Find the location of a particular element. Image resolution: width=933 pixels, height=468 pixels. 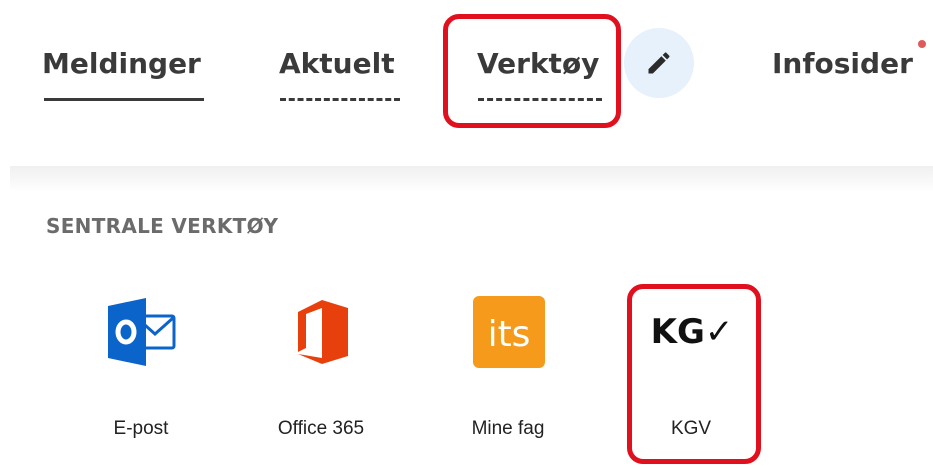

tab-aktuelt-underline is located at coordinates (340, 99).